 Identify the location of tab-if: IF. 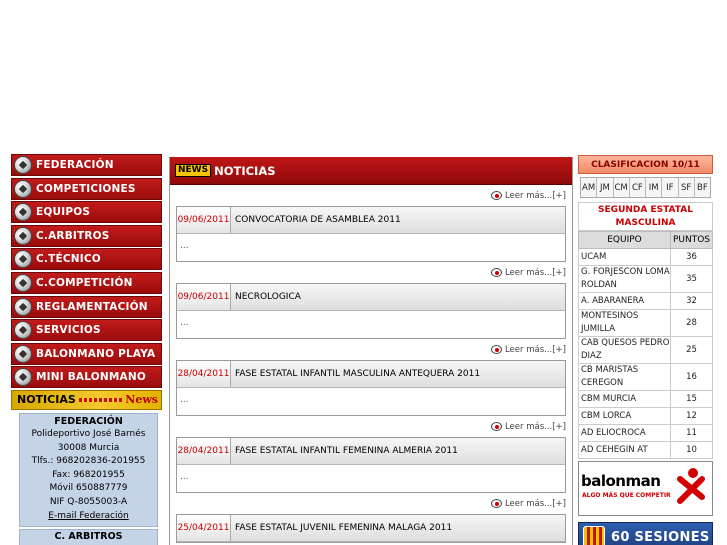
(670, 187).